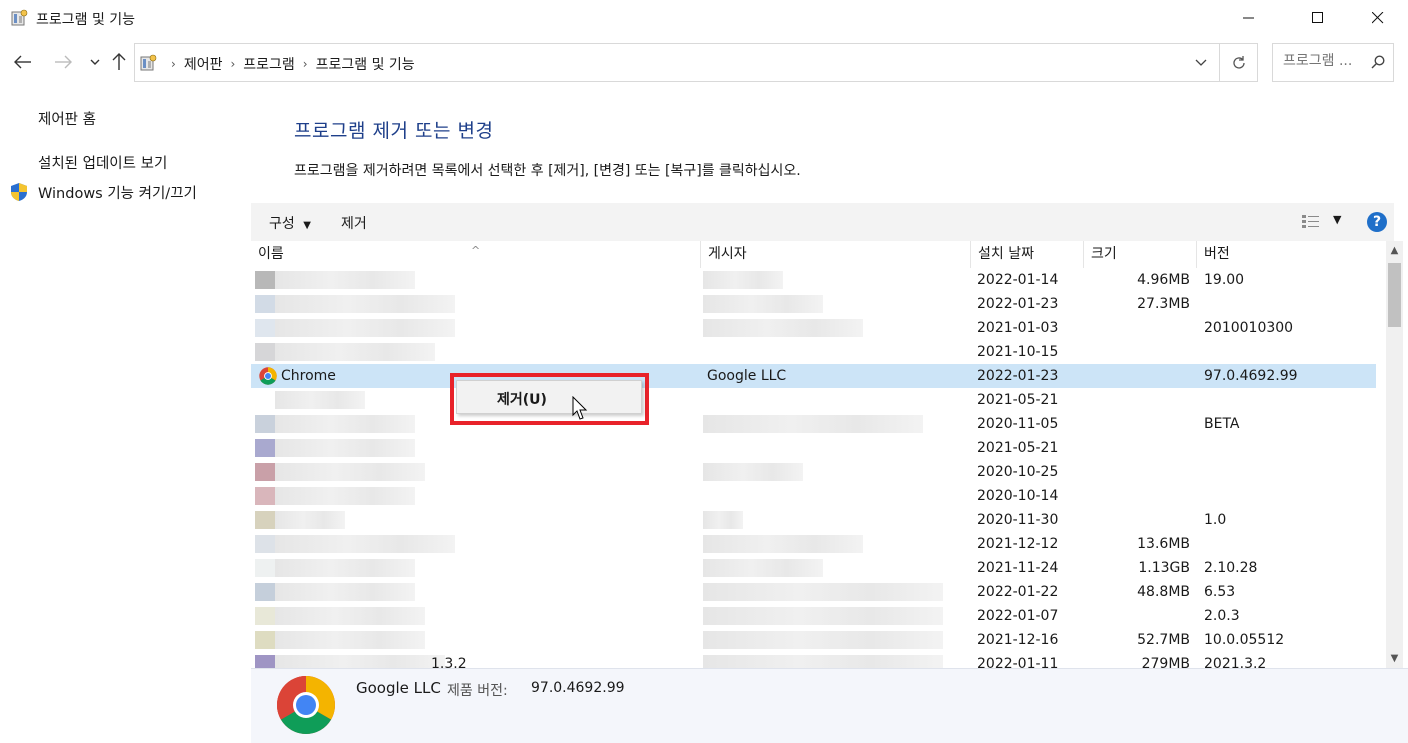  I want to click on table-row: 2022-01-07 2.0.3, so click(813, 616).